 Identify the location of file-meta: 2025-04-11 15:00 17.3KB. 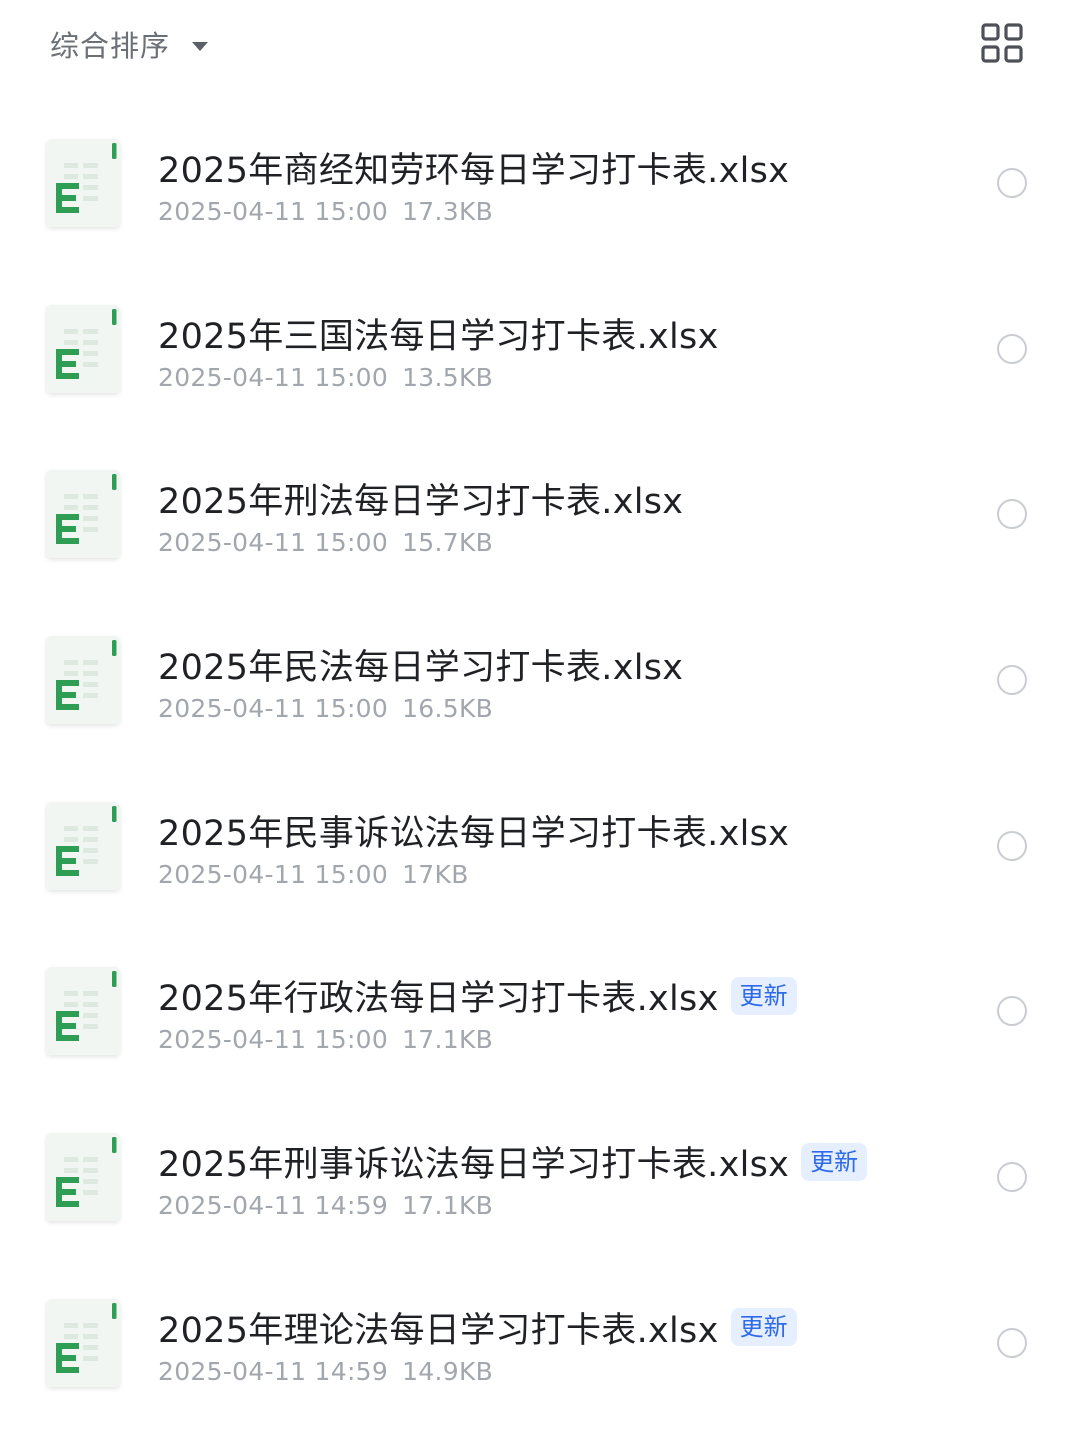
(325, 211).